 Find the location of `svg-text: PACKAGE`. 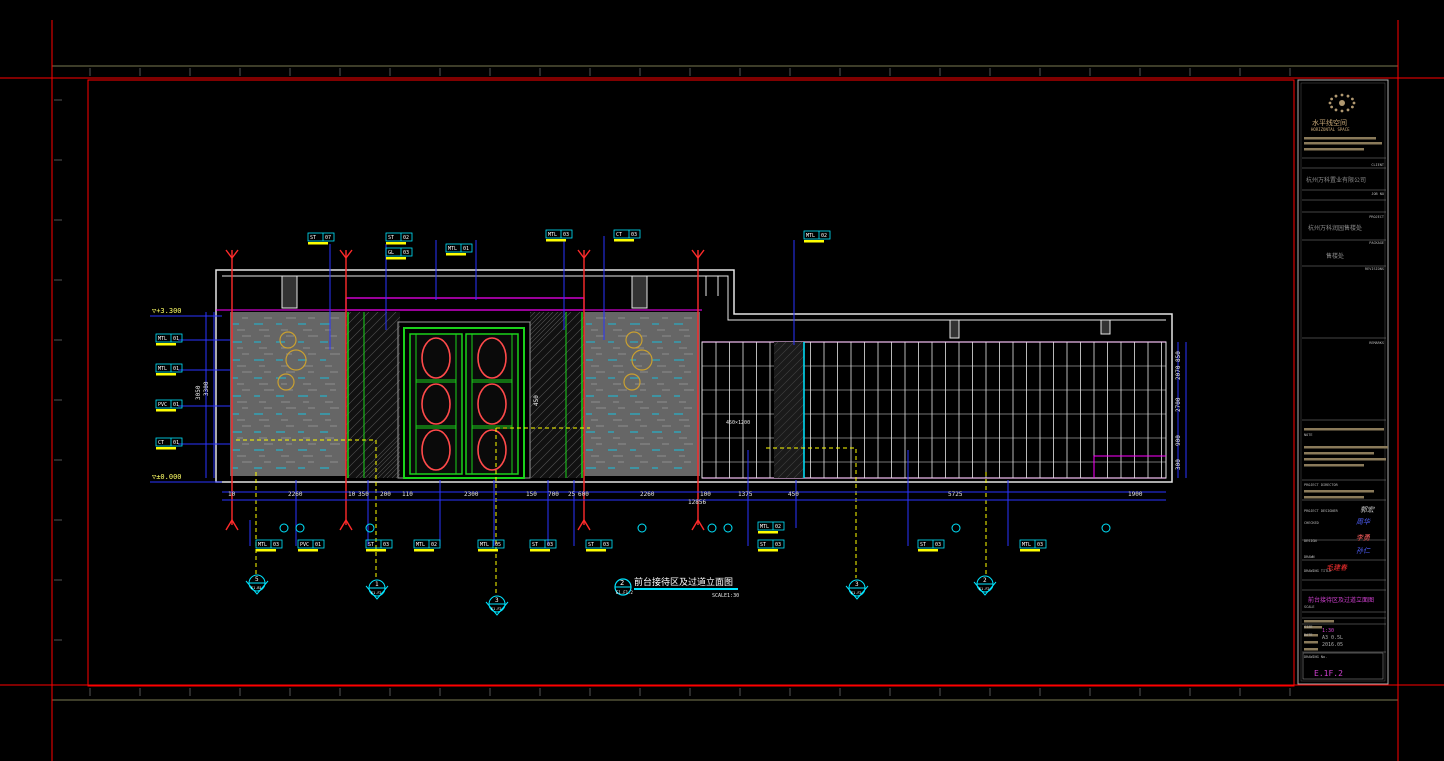

svg-text: PACKAGE is located at coordinates (1376, 243).